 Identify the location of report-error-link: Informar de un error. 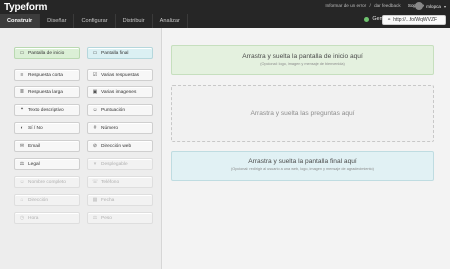
(345, 5).